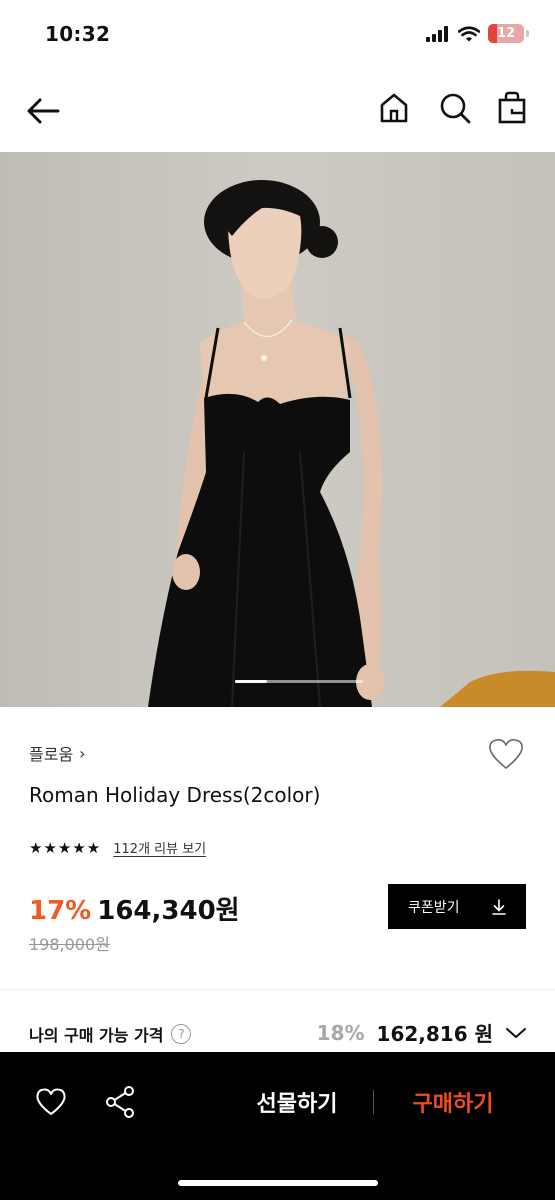  I want to click on search-icon, so click(455, 108).